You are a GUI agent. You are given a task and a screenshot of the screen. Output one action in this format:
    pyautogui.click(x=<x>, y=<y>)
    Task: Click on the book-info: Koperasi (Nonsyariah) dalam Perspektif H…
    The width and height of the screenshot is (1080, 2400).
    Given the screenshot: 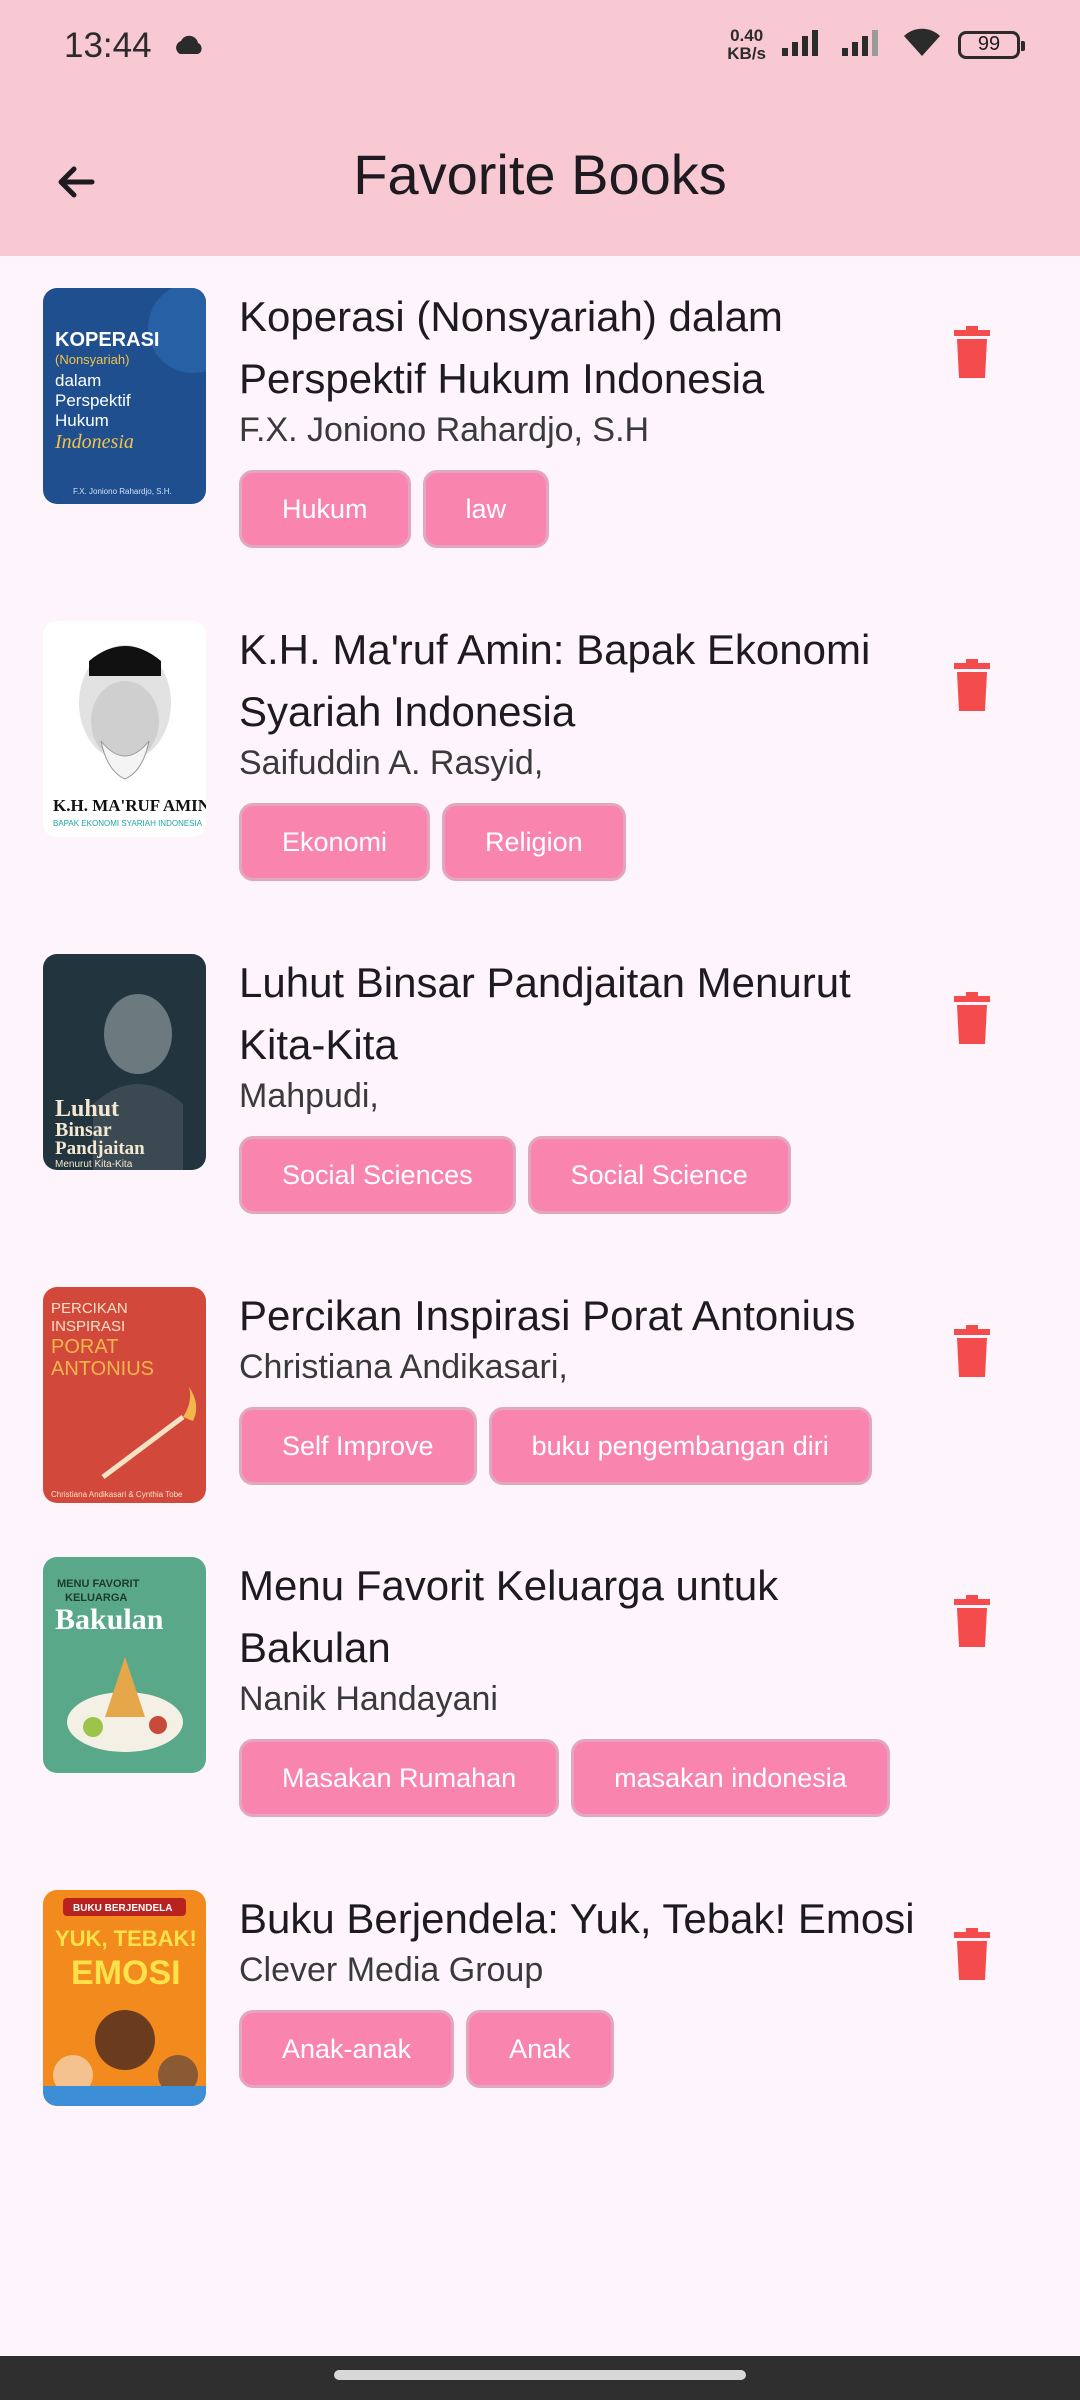 What is the action you would take?
    pyautogui.click(x=579, y=417)
    